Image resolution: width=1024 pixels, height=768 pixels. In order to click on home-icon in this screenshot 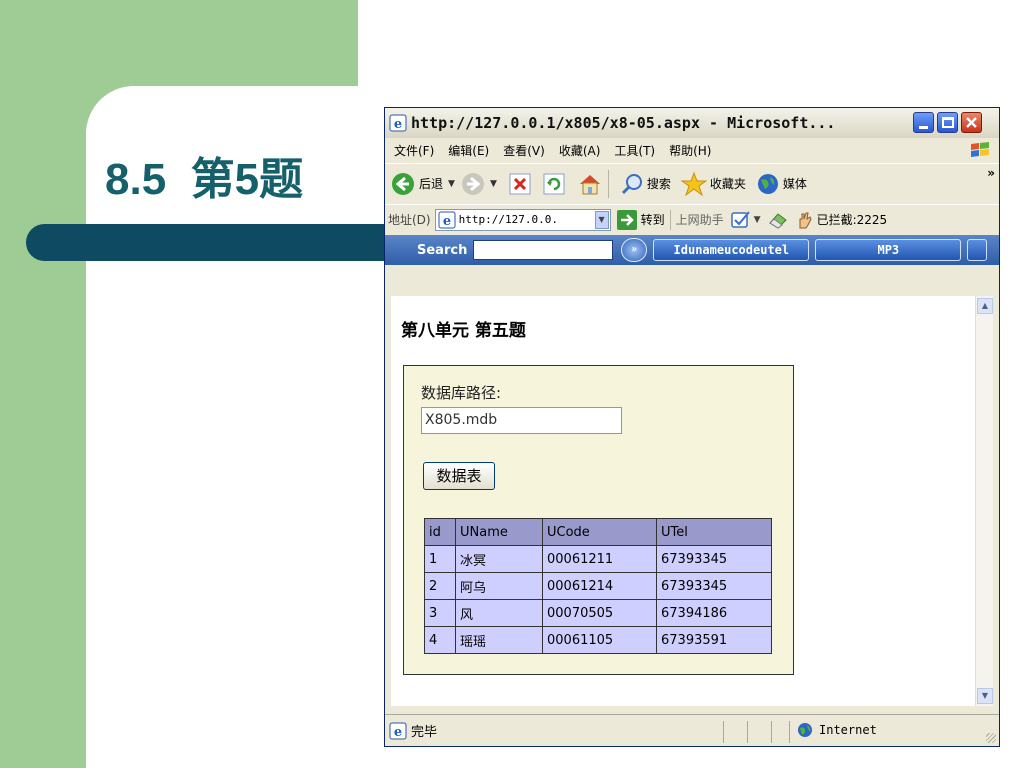, I will do `click(589, 184)`.